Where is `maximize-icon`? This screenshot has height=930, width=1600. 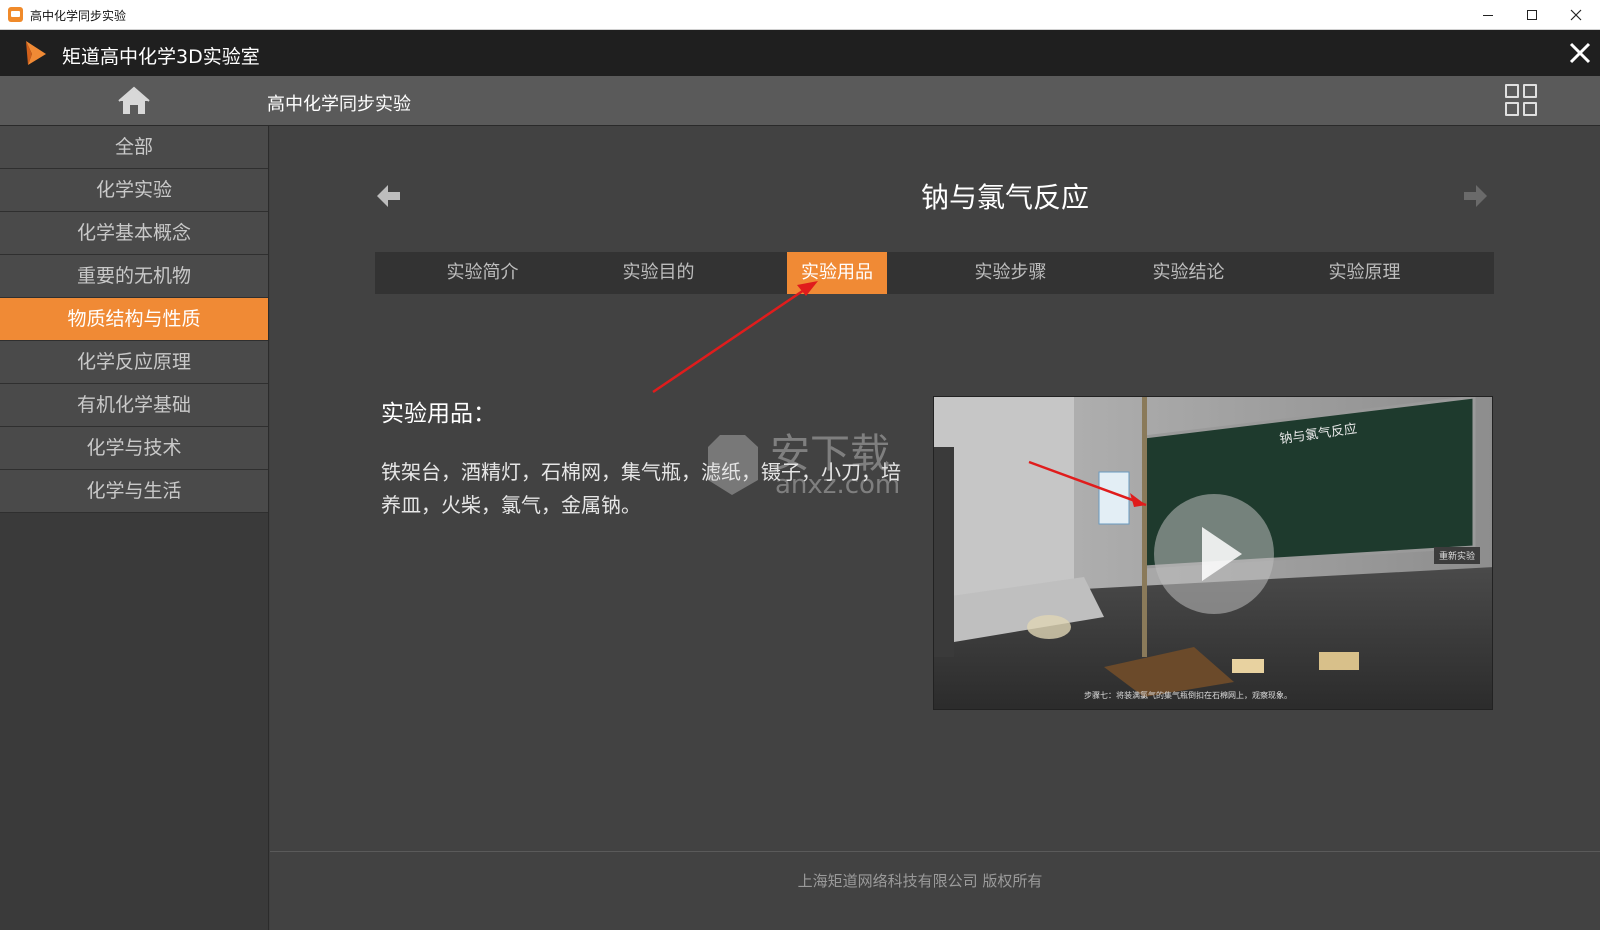
maximize-icon is located at coordinates (1532, 15).